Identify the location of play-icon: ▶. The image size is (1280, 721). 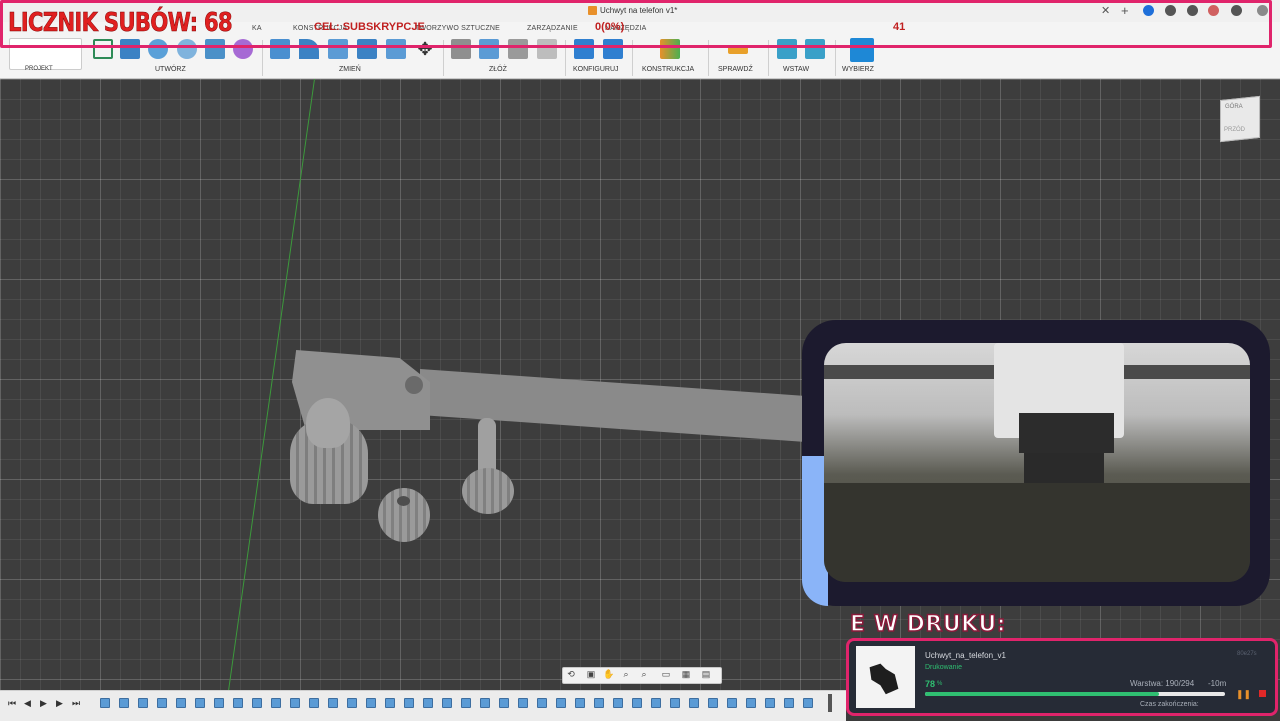
(43, 703).